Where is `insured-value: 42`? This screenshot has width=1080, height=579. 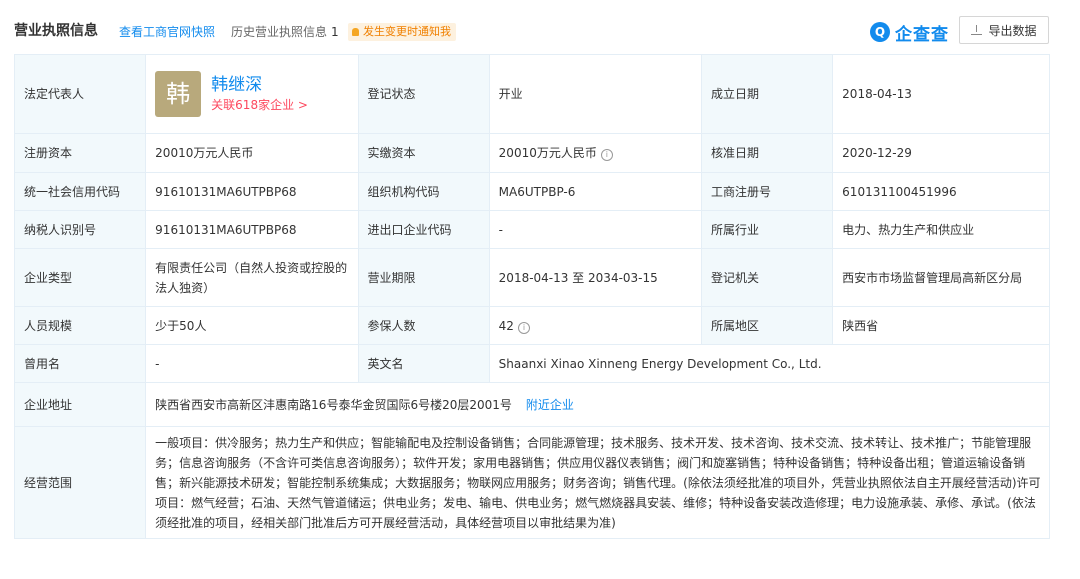 insured-value: 42 is located at coordinates (506, 325).